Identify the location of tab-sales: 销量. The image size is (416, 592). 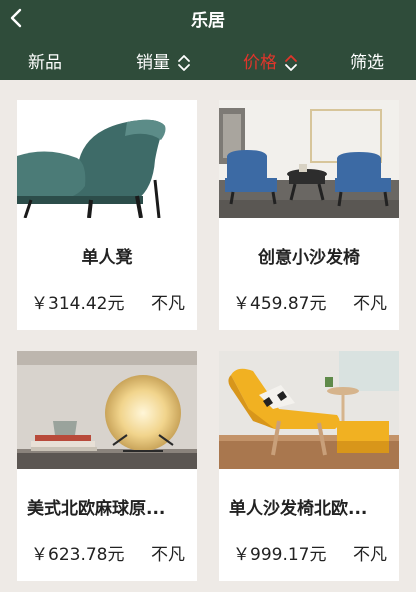
(163, 63).